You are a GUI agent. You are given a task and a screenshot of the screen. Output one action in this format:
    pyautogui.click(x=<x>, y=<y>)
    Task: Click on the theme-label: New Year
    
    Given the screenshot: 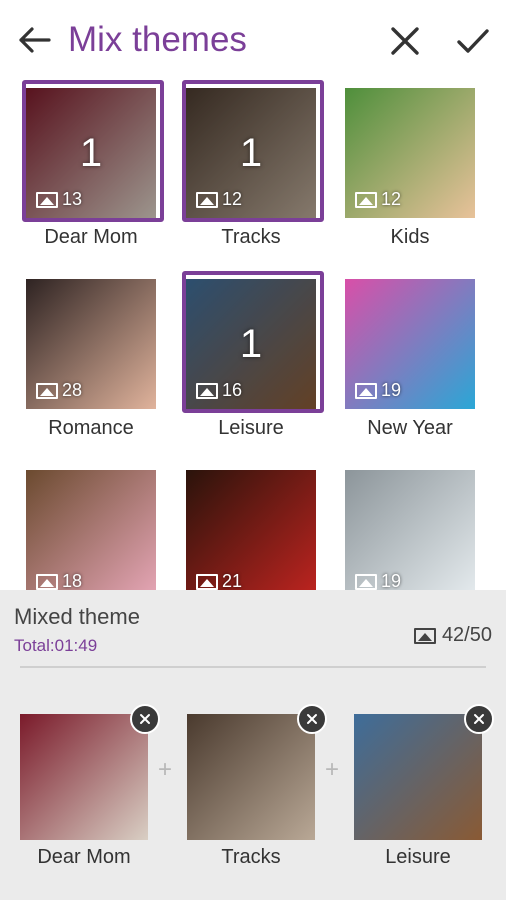 What is the action you would take?
    pyautogui.click(x=410, y=428)
    